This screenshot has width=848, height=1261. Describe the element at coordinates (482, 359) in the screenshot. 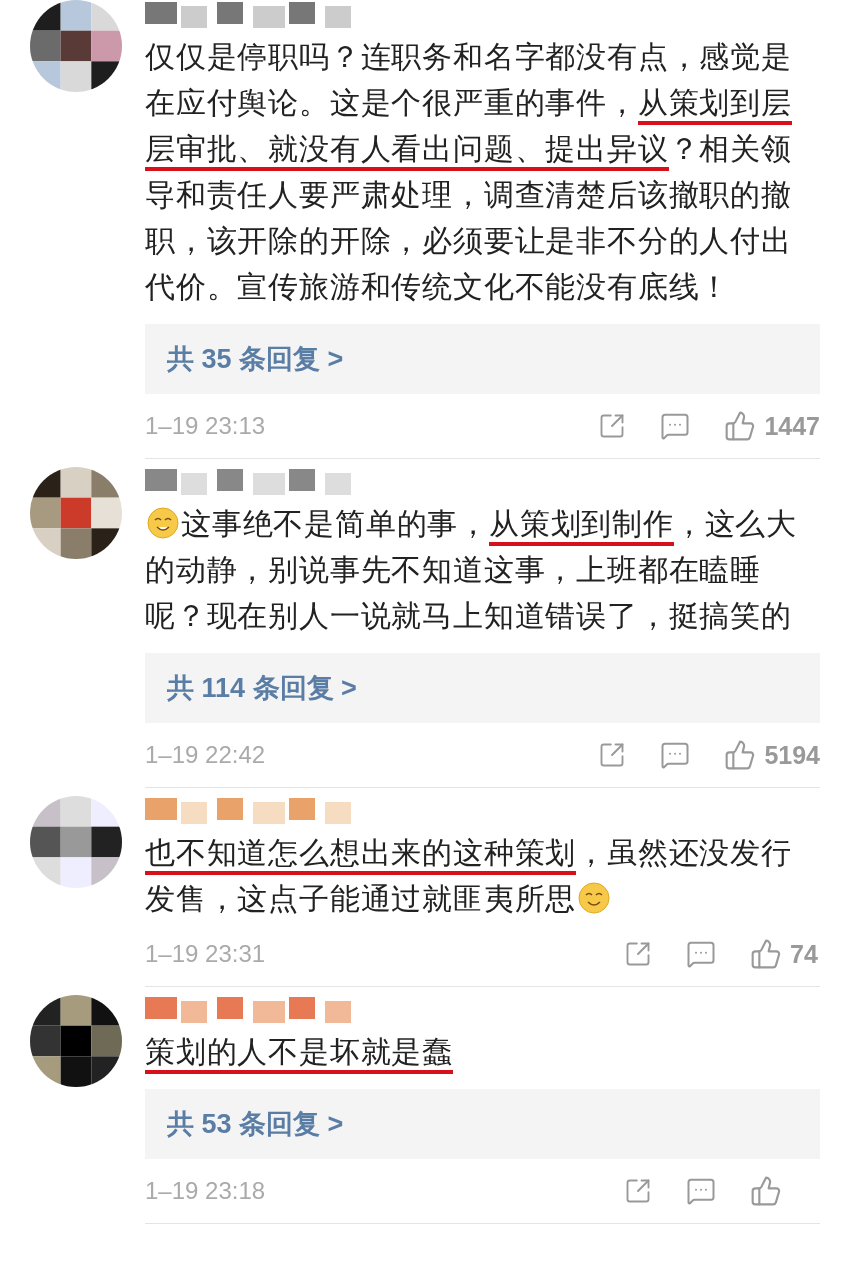

I see `replies-link: 共 35 条回复 >` at that location.